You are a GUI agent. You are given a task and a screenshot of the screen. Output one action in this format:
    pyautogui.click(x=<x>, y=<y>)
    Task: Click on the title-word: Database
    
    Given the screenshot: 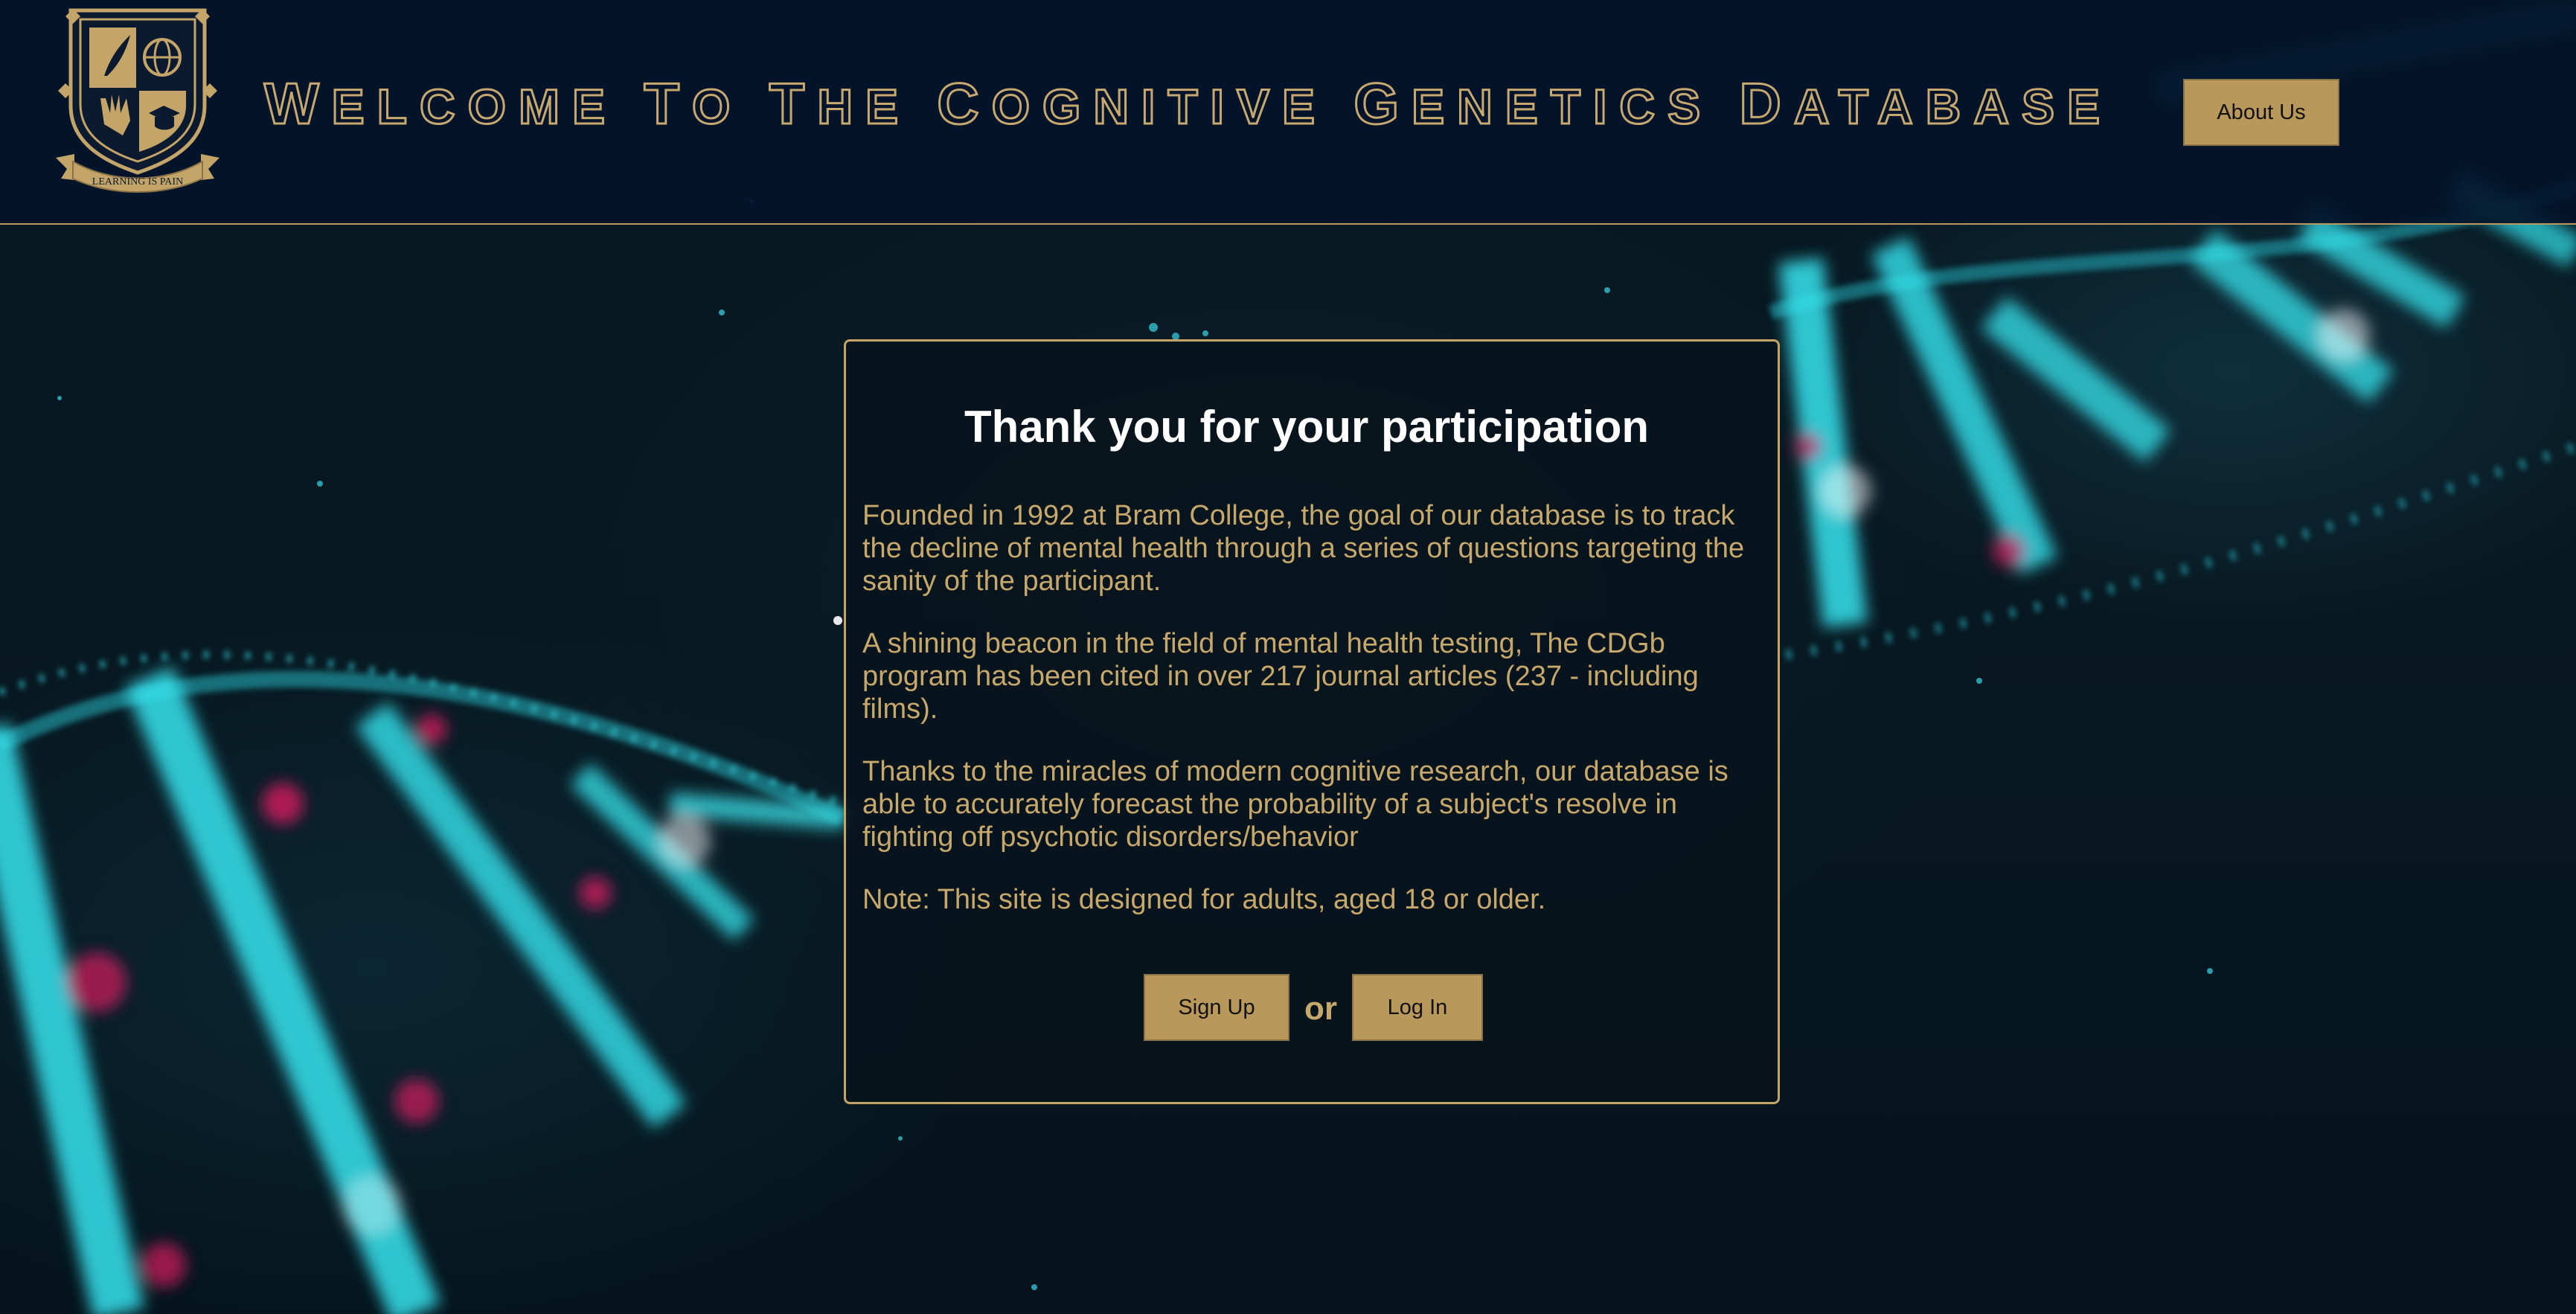 What is the action you would take?
    pyautogui.click(x=1926, y=103)
    